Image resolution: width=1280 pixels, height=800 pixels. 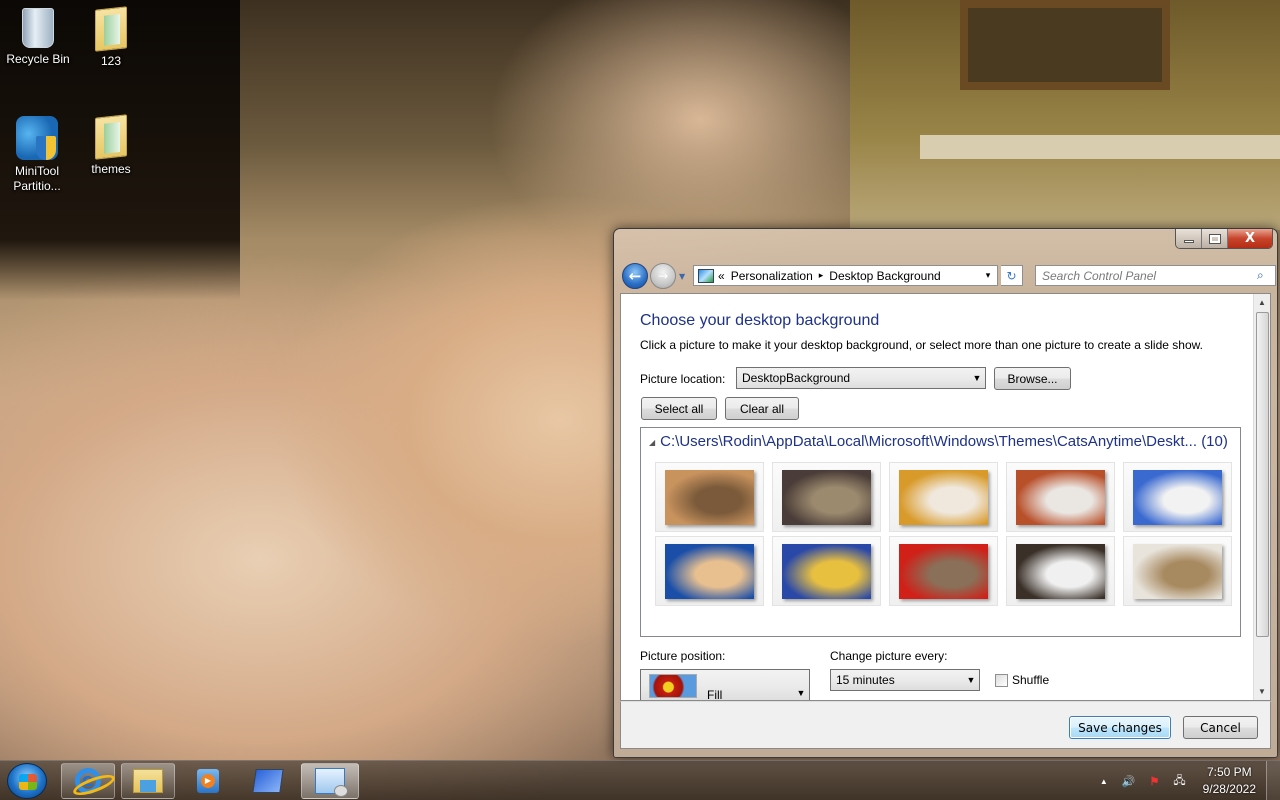 I want to click on recycle-bin-icon, so click(x=38, y=28).